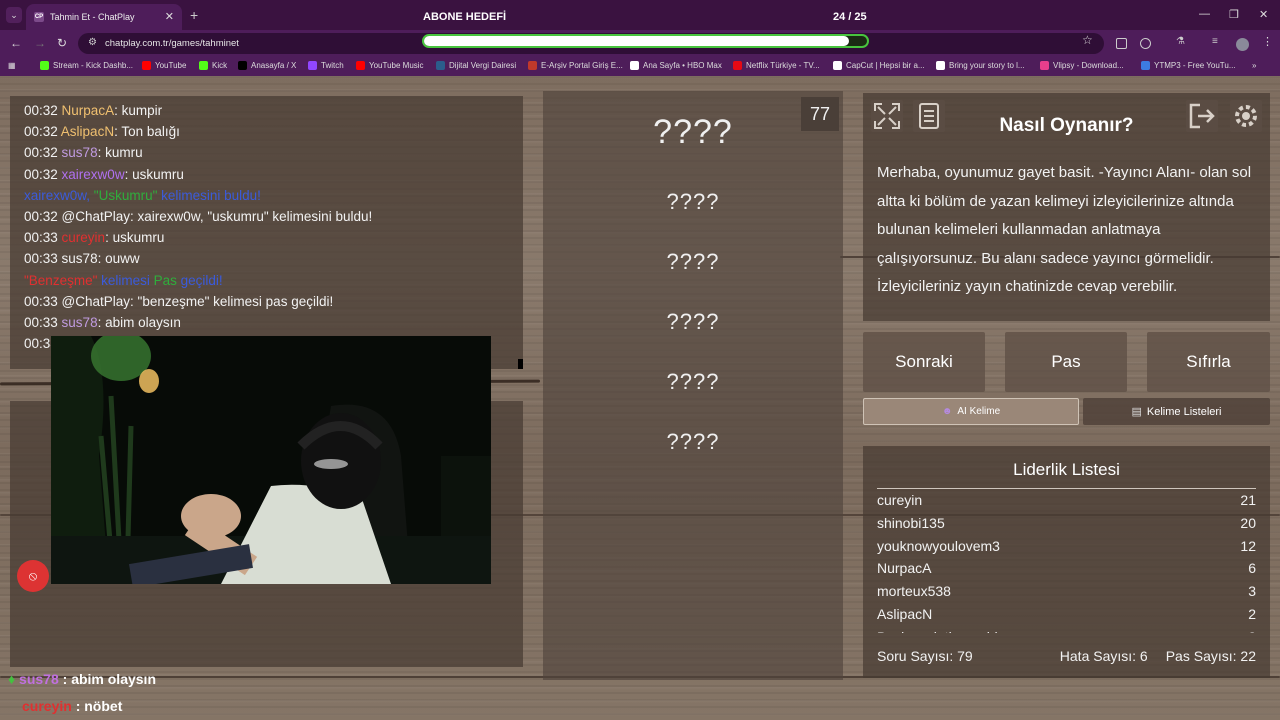  I want to click on apps-grid-icon: ▦, so click(12, 65).